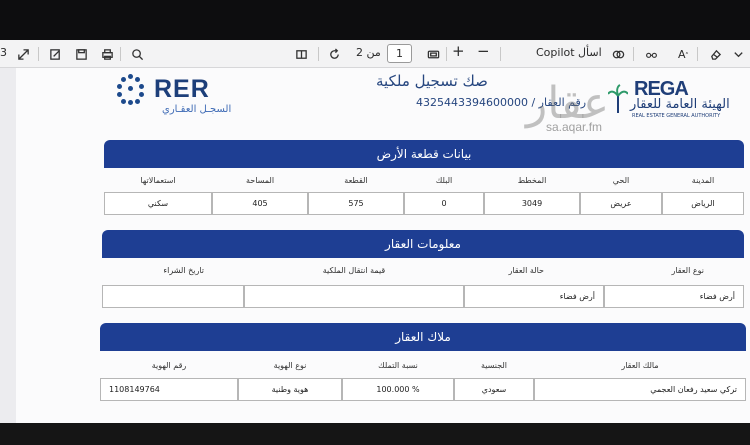 The width and height of the screenshot is (750, 445). What do you see at coordinates (290, 365) in the screenshot?
I see `owners-label: نوع الهوية` at bounding box center [290, 365].